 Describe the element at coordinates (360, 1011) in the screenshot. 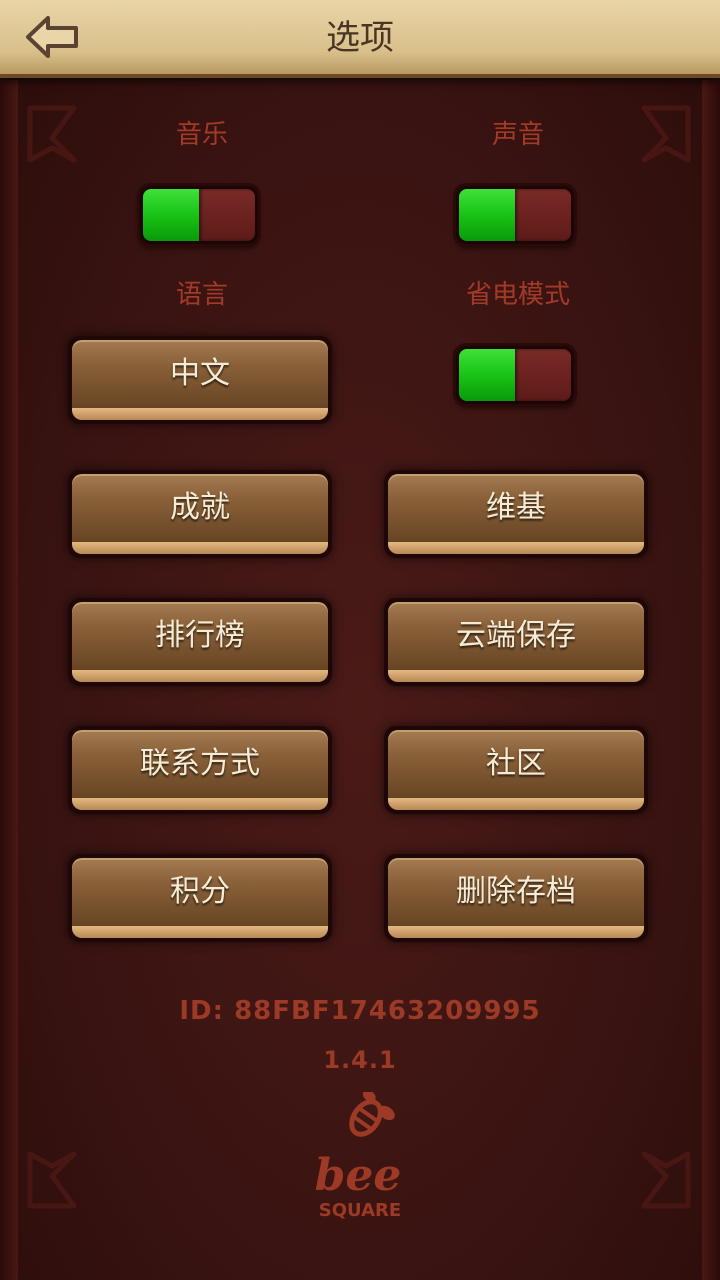

I see `player-id: ID: 88FBF17463209995` at that location.